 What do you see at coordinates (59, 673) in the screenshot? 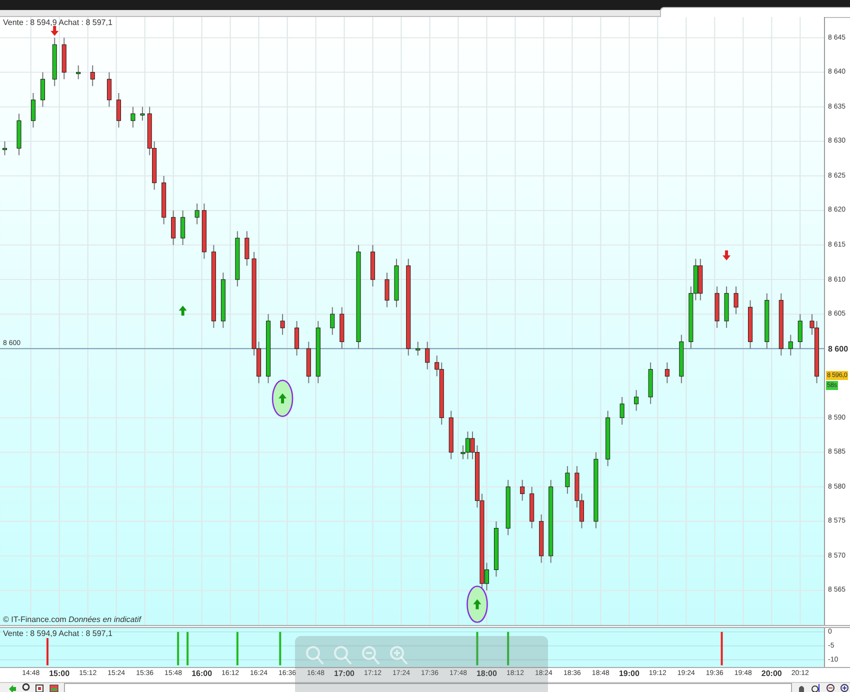
I see `time-label: 15:00` at bounding box center [59, 673].